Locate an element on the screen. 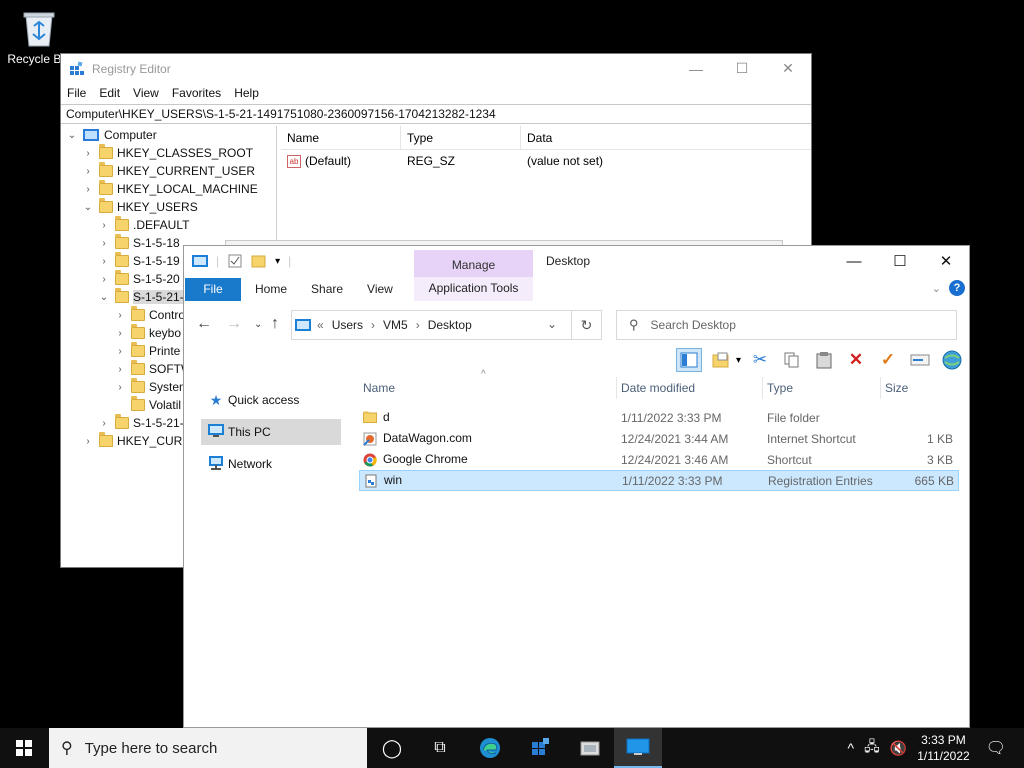  column-type: Type is located at coordinates (461, 137).